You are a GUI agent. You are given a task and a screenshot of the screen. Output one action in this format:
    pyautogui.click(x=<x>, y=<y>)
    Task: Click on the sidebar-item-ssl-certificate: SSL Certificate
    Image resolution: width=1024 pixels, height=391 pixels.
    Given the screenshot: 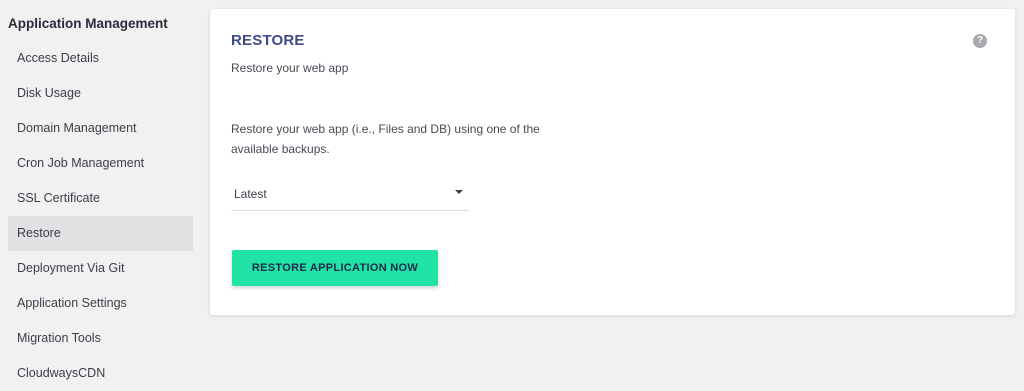 What is the action you would take?
    pyautogui.click(x=100, y=198)
    